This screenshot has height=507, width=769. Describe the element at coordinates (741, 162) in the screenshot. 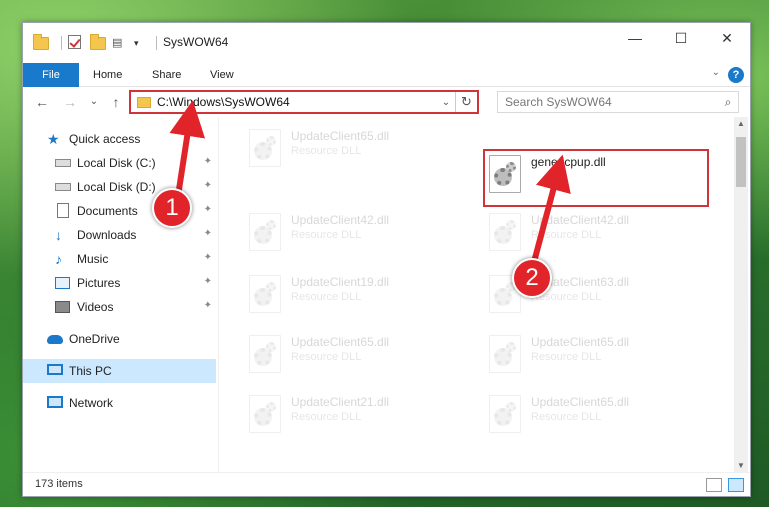

I see `scroll-thumb` at that location.